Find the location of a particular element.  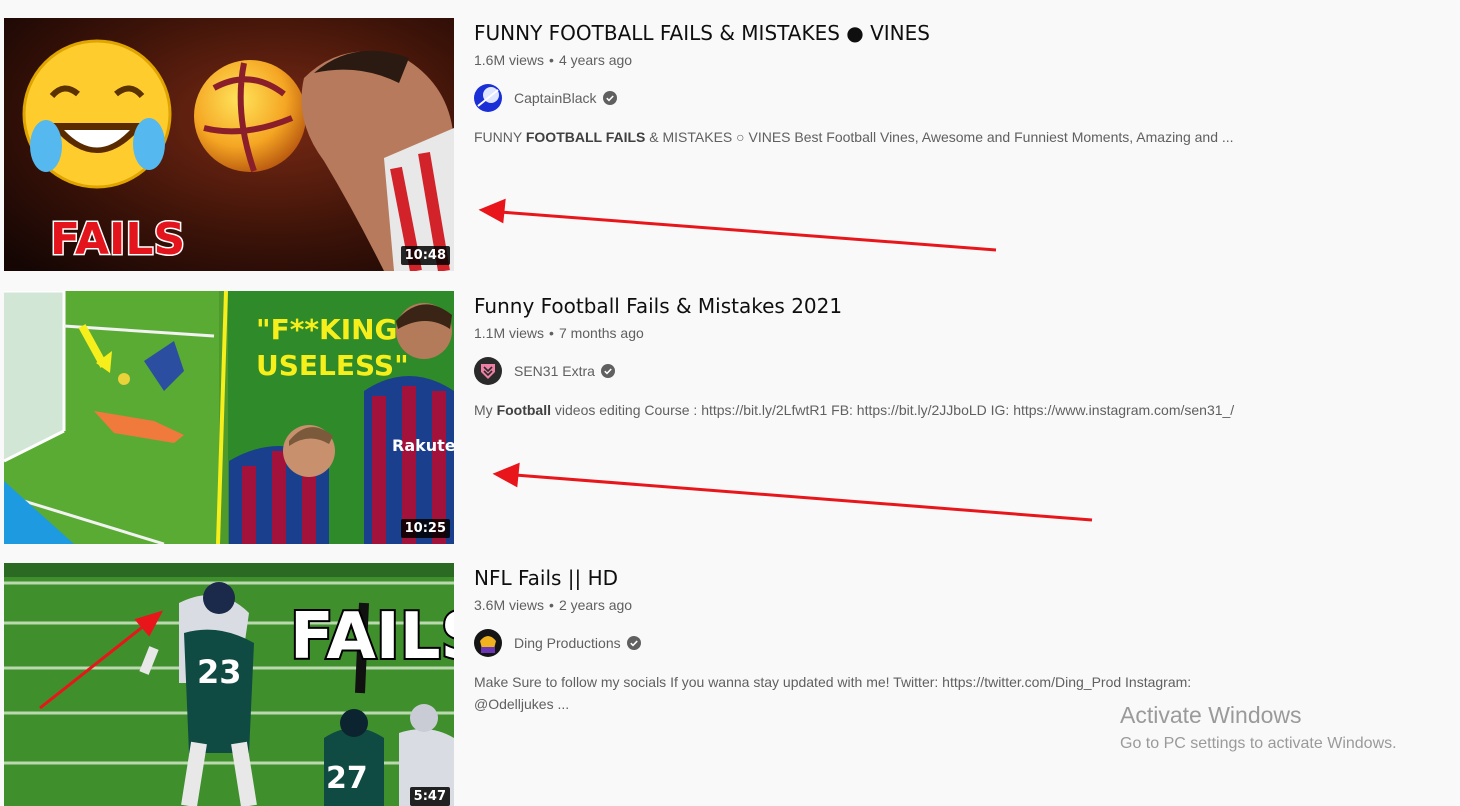

channel-name: SEN31 Extra is located at coordinates (554, 371).